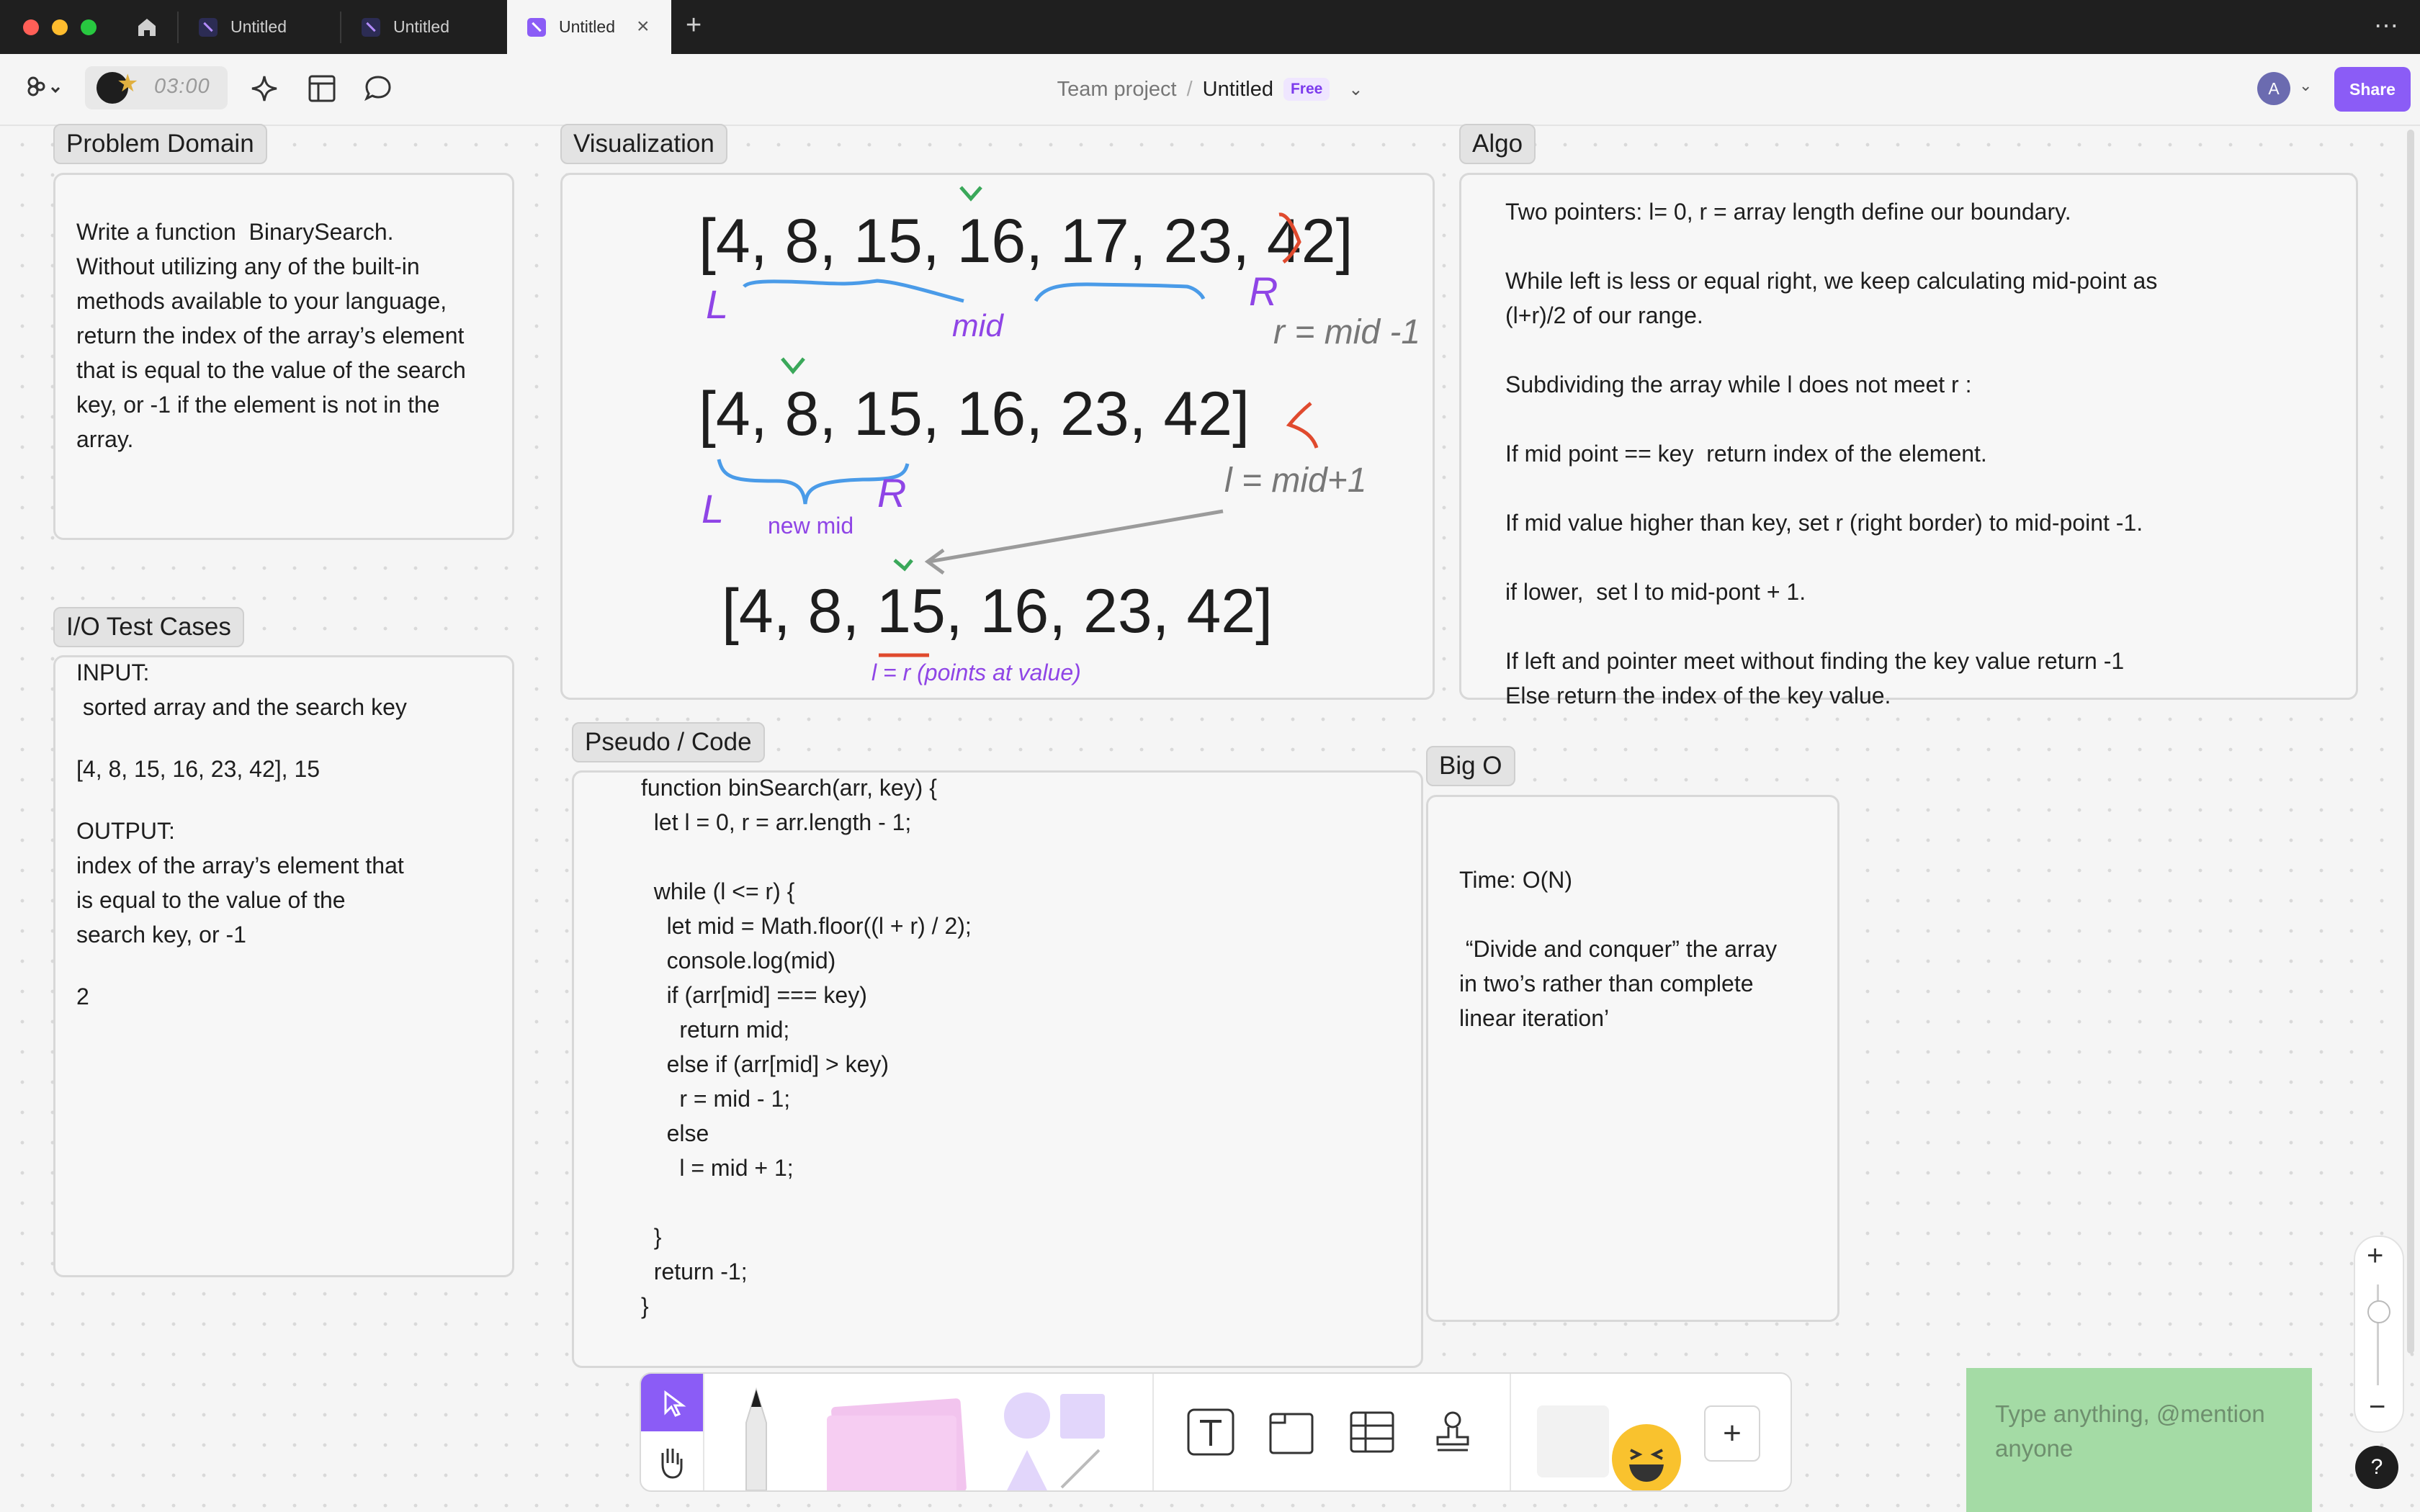 This screenshot has height=1512, width=2420. Describe the element at coordinates (1117, 90) in the screenshot. I see `breadcrumb-team: Team project` at that location.